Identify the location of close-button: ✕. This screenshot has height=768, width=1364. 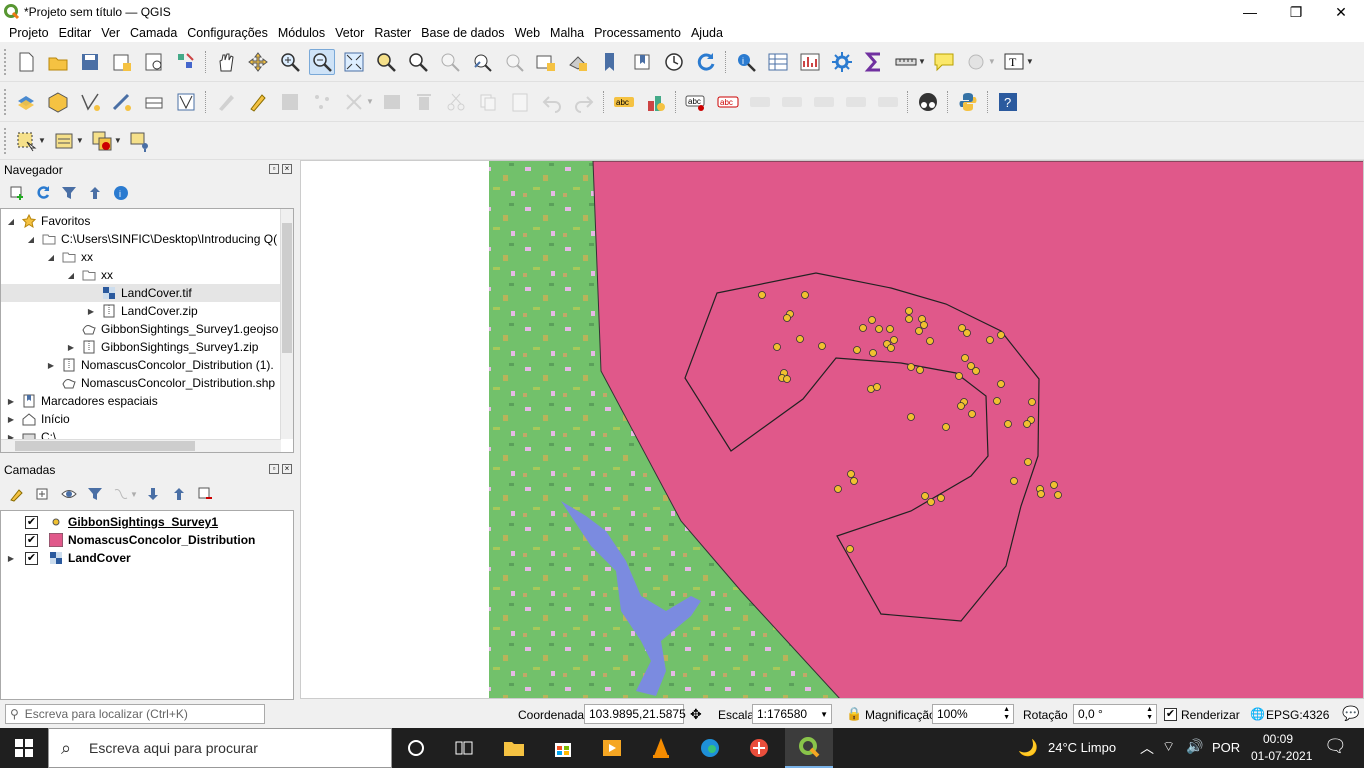
(1341, 12).